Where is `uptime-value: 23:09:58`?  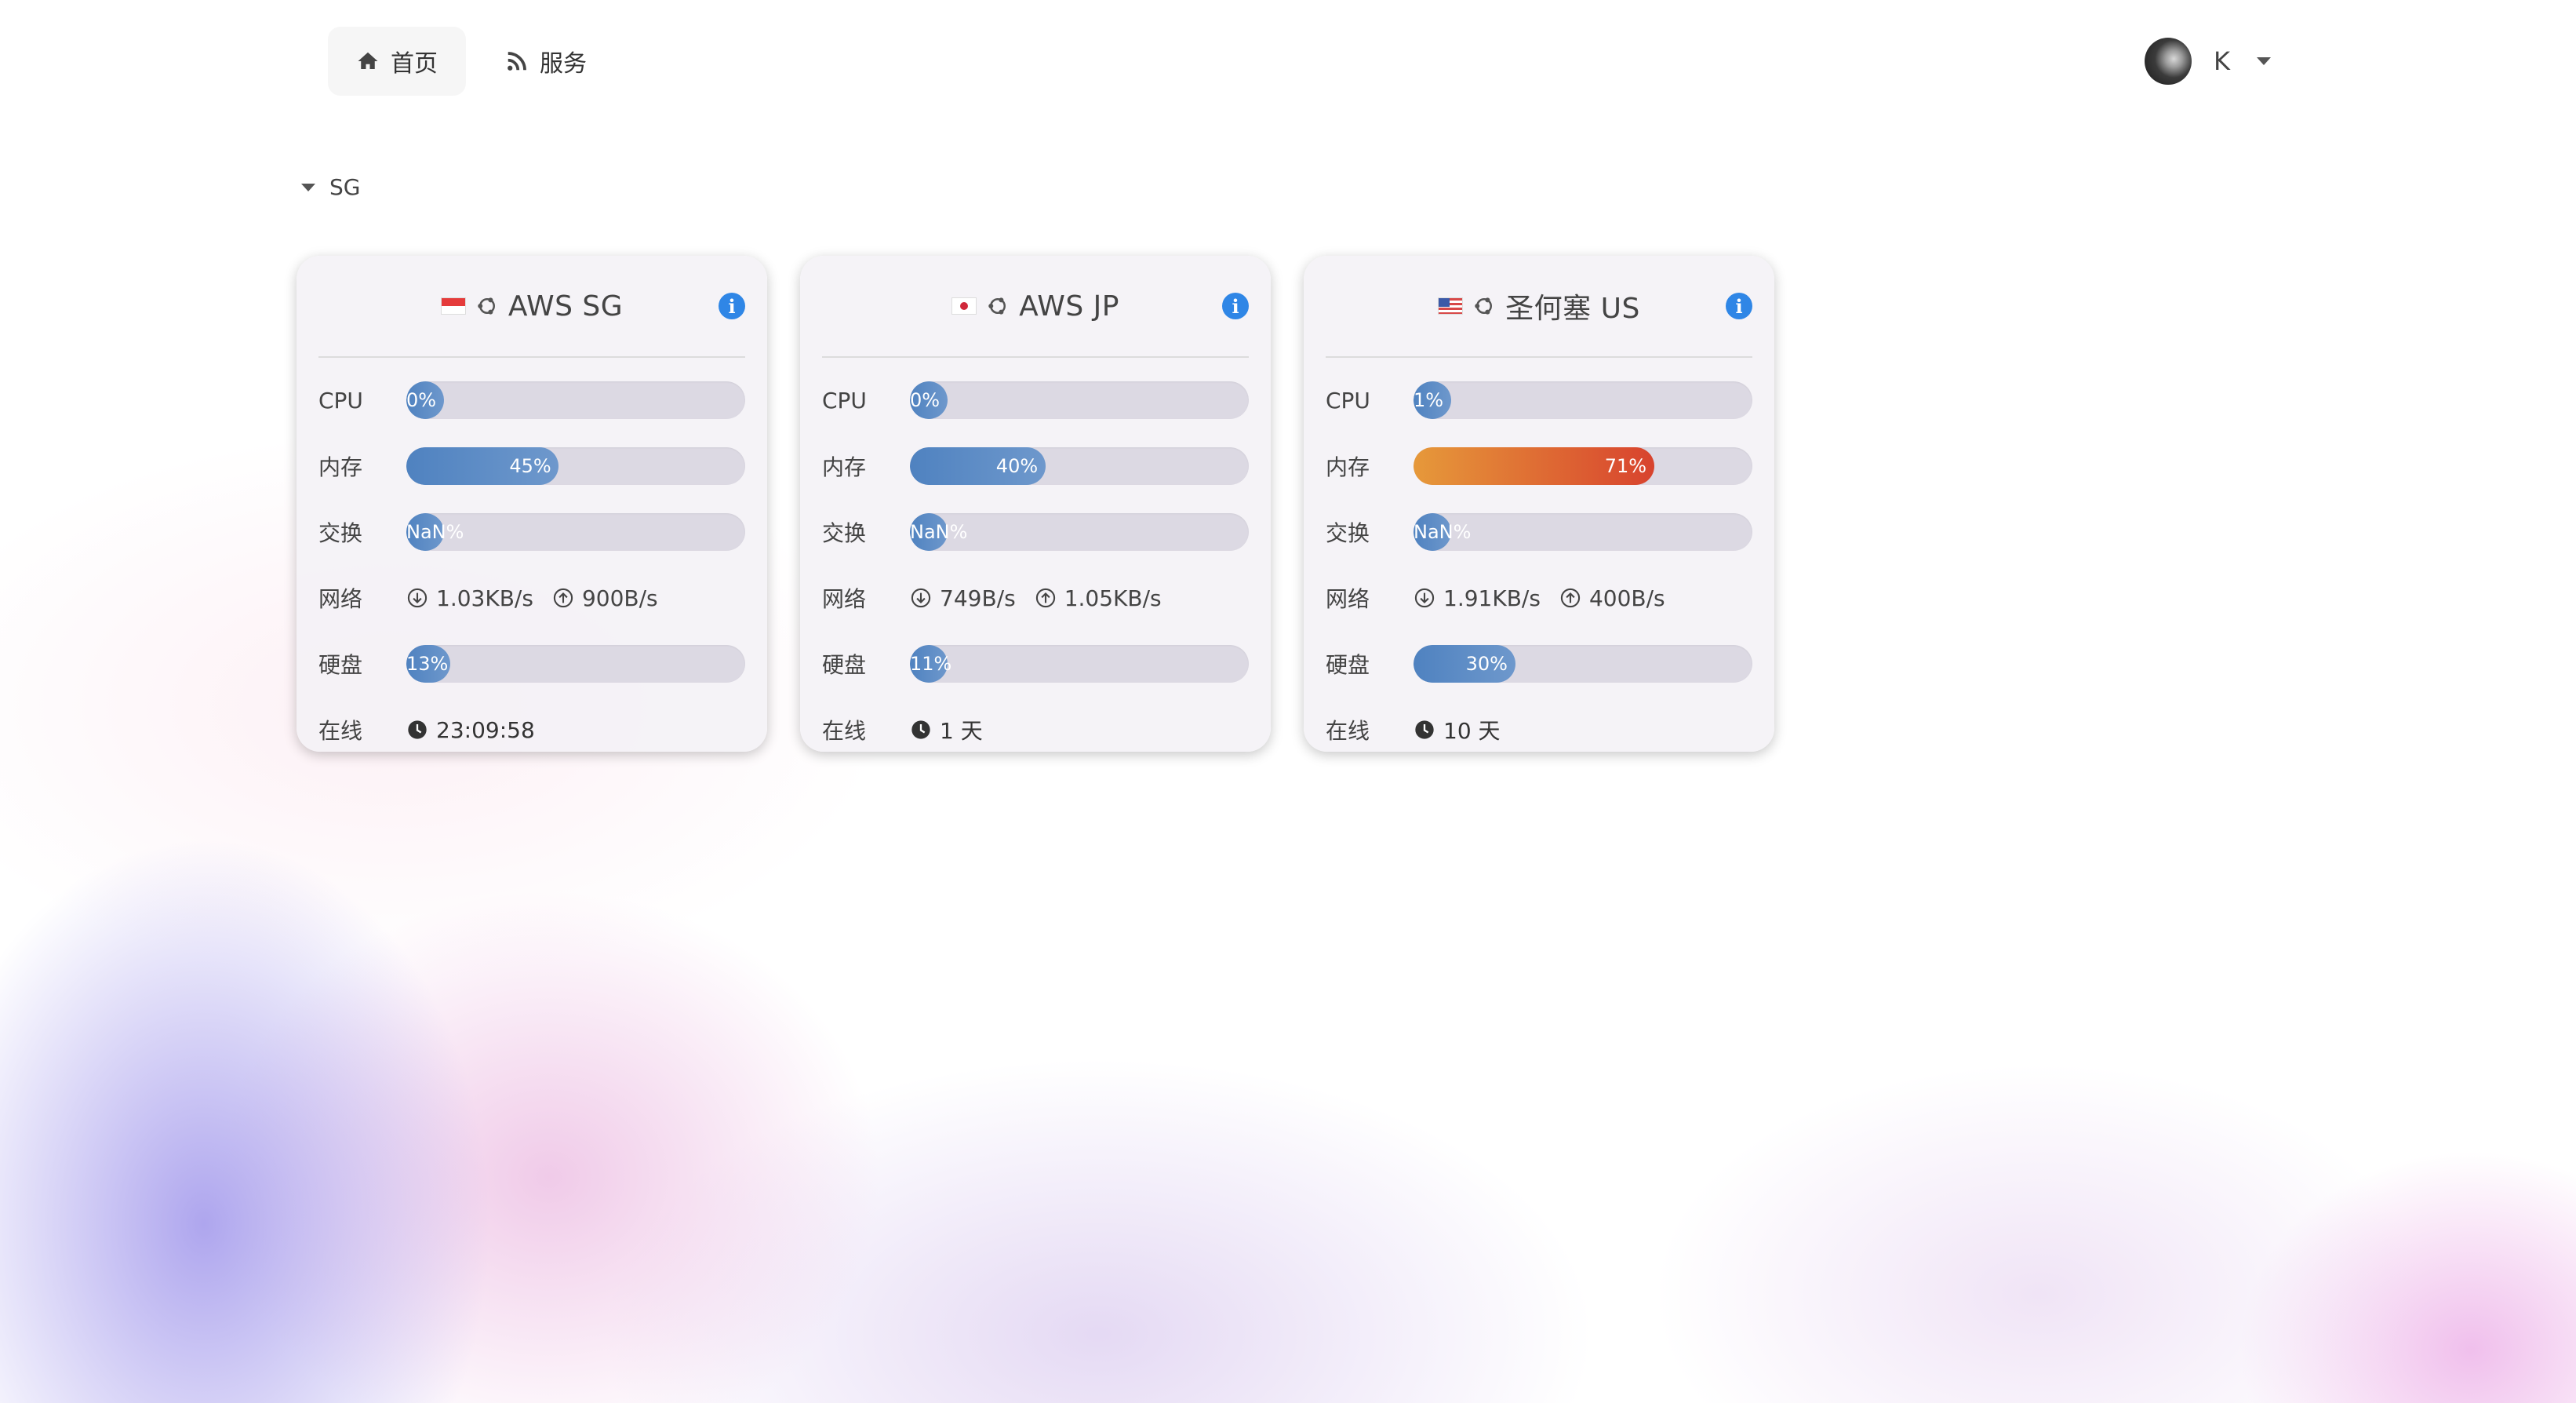 uptime-value: 23:09:58 is located at coordinates (485, 729).